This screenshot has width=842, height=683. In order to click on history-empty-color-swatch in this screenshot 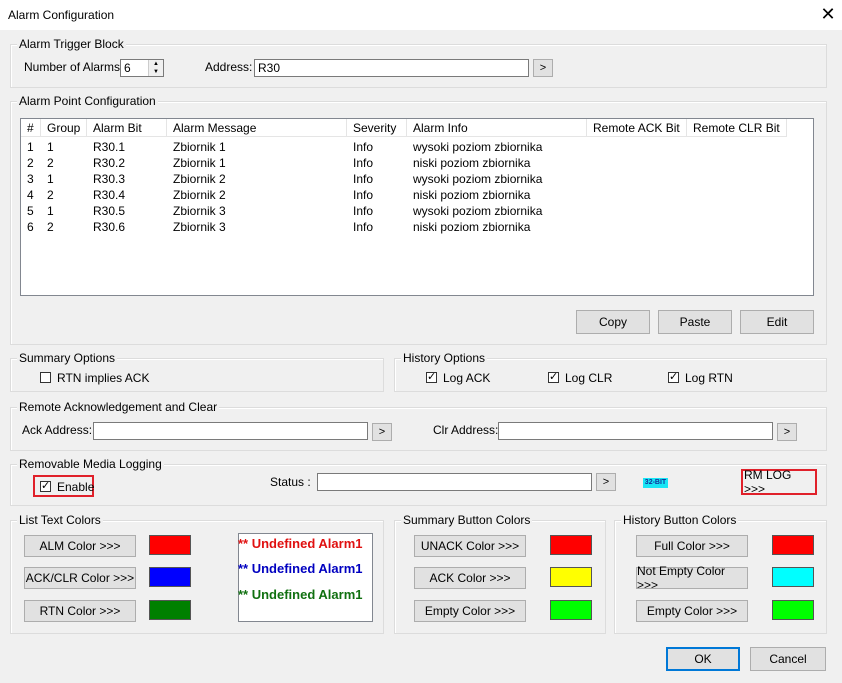, I will do `click(793, 610)`.